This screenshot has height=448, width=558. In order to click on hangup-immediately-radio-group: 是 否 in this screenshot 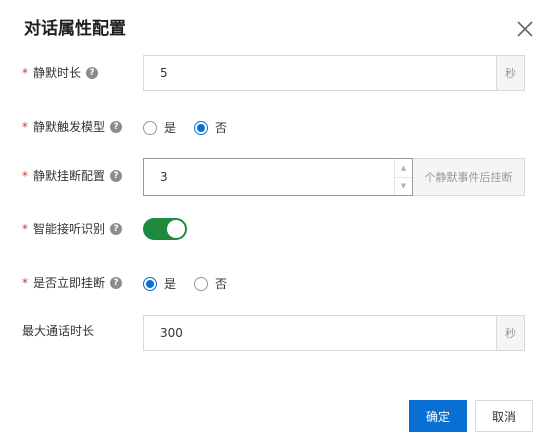, I will do `click(194, 283)`.